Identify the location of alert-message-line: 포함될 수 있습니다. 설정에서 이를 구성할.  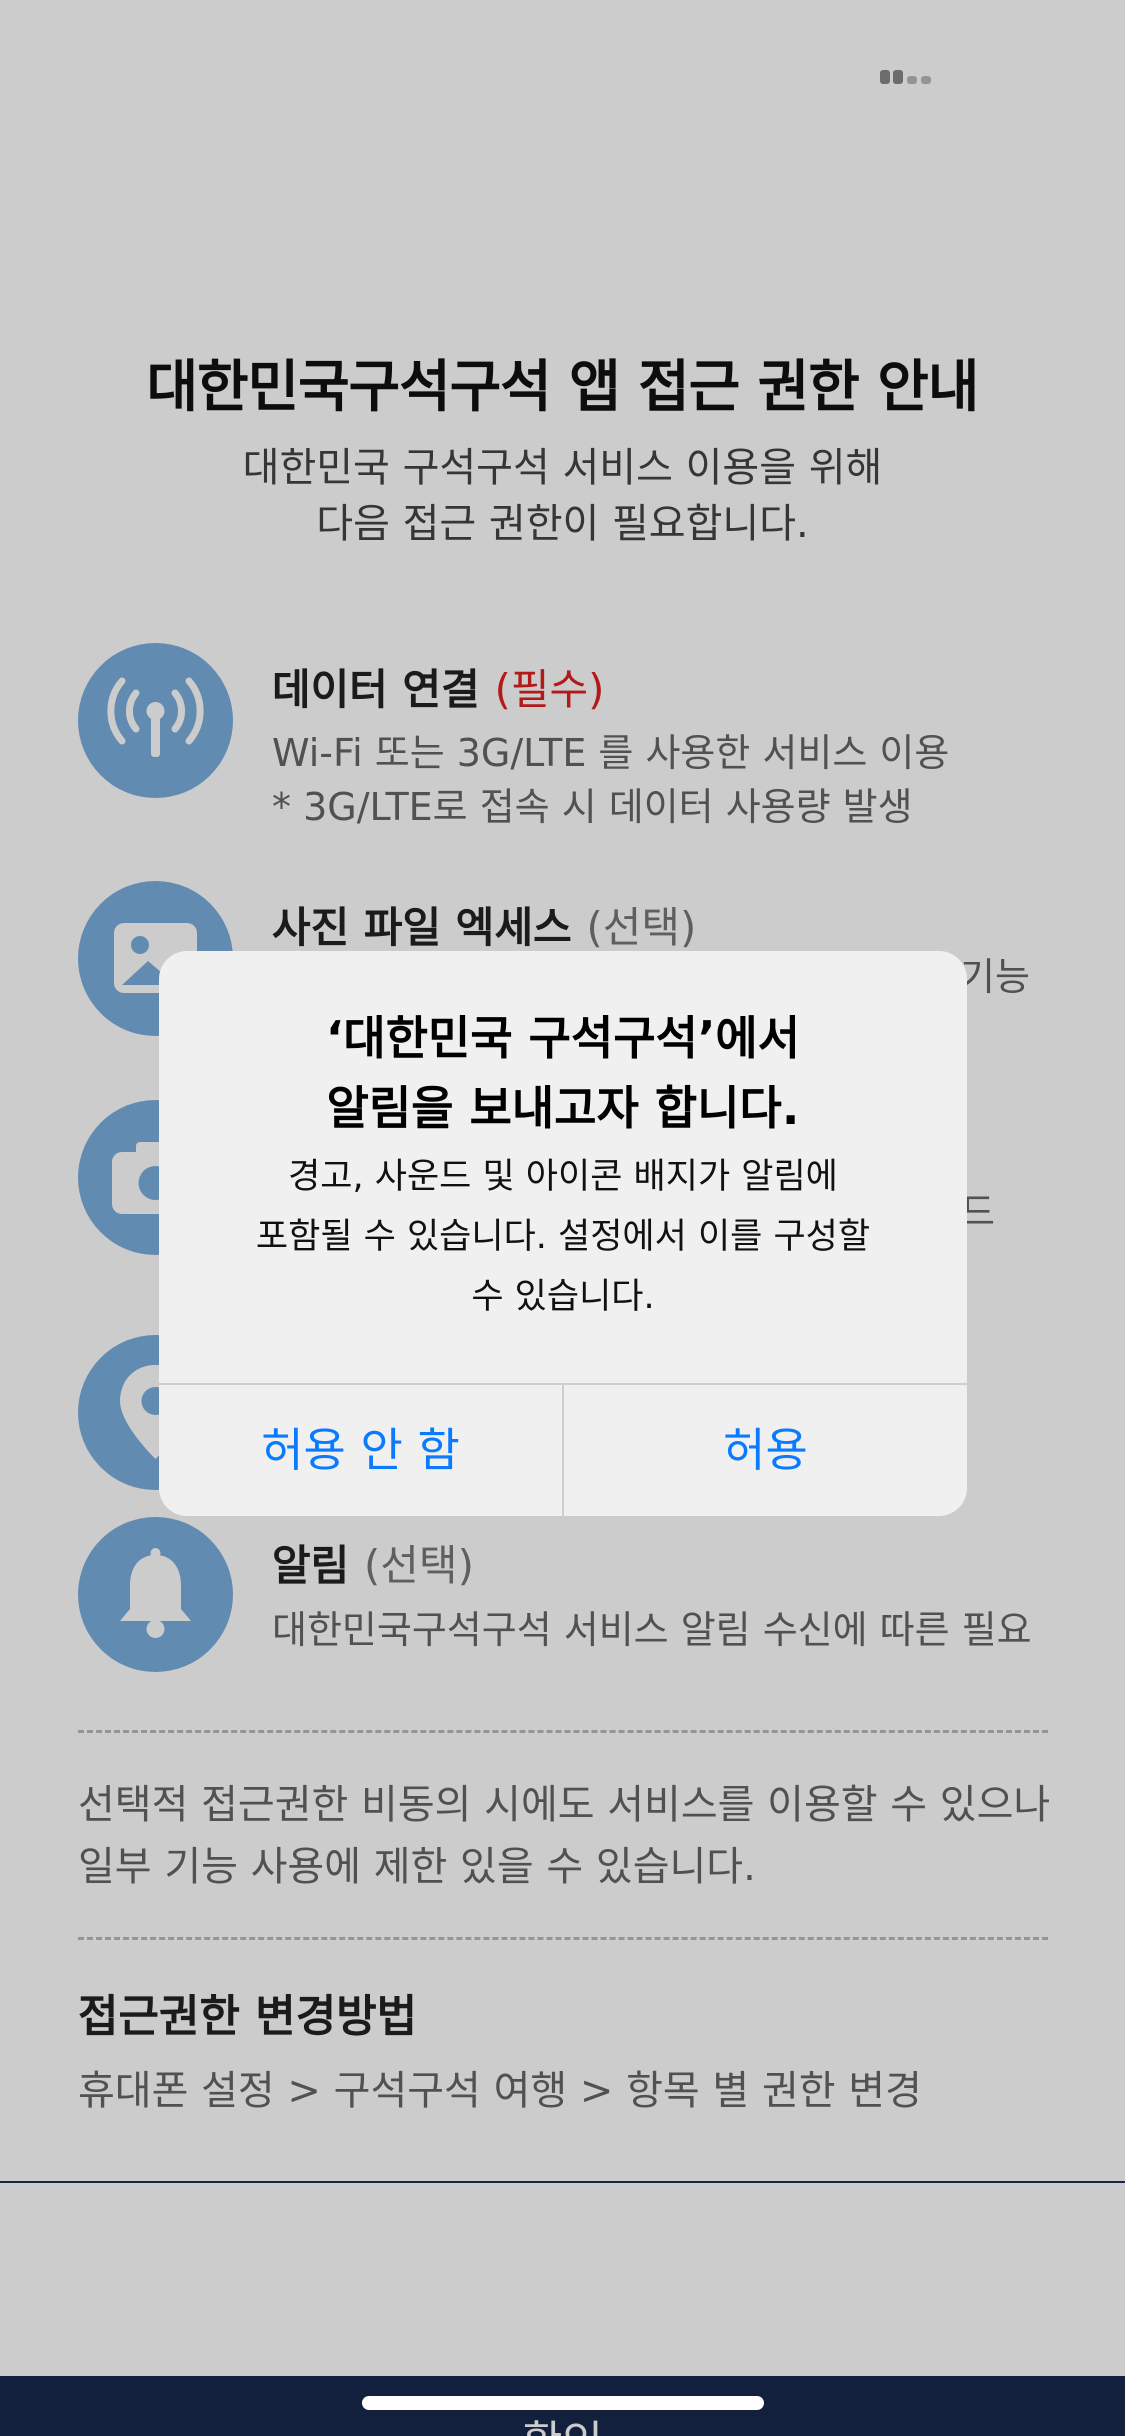
(563, 1237).